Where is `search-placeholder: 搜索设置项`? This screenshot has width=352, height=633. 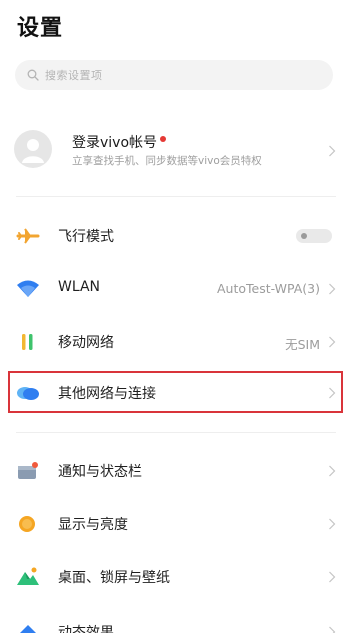 search-placeholder: 搜索设置项 is located at coordinates (74, 75).